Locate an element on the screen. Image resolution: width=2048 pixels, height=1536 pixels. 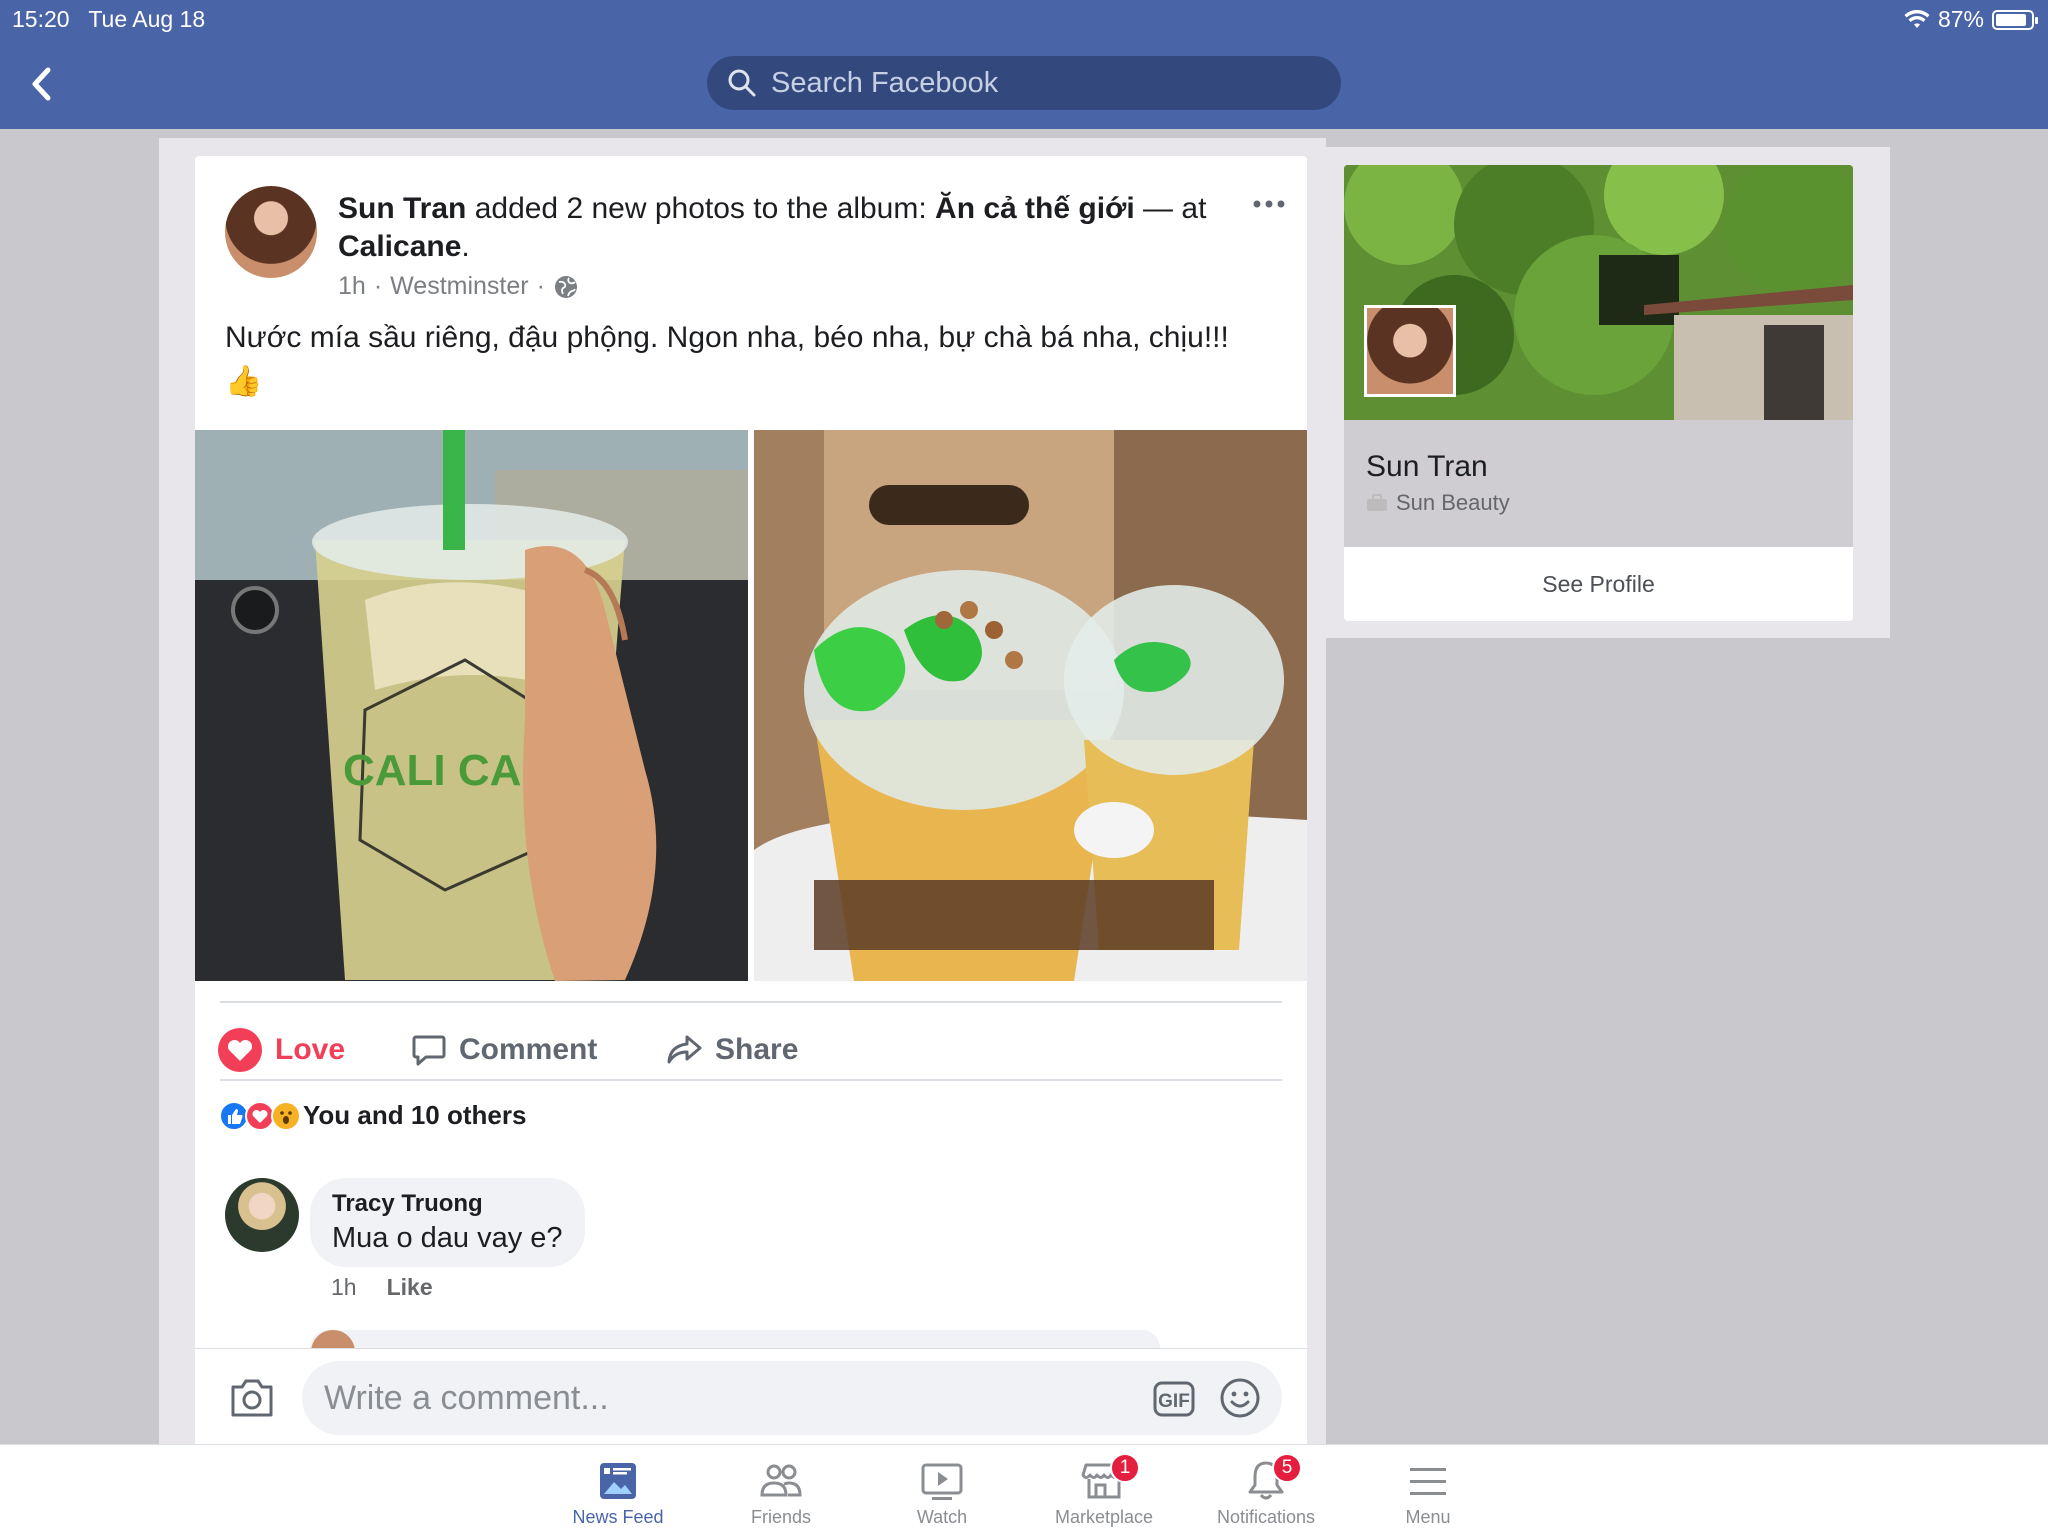
comment-bubble: Tracy Truong Mua o dau vay e? is located at coordinates (447, 1222).